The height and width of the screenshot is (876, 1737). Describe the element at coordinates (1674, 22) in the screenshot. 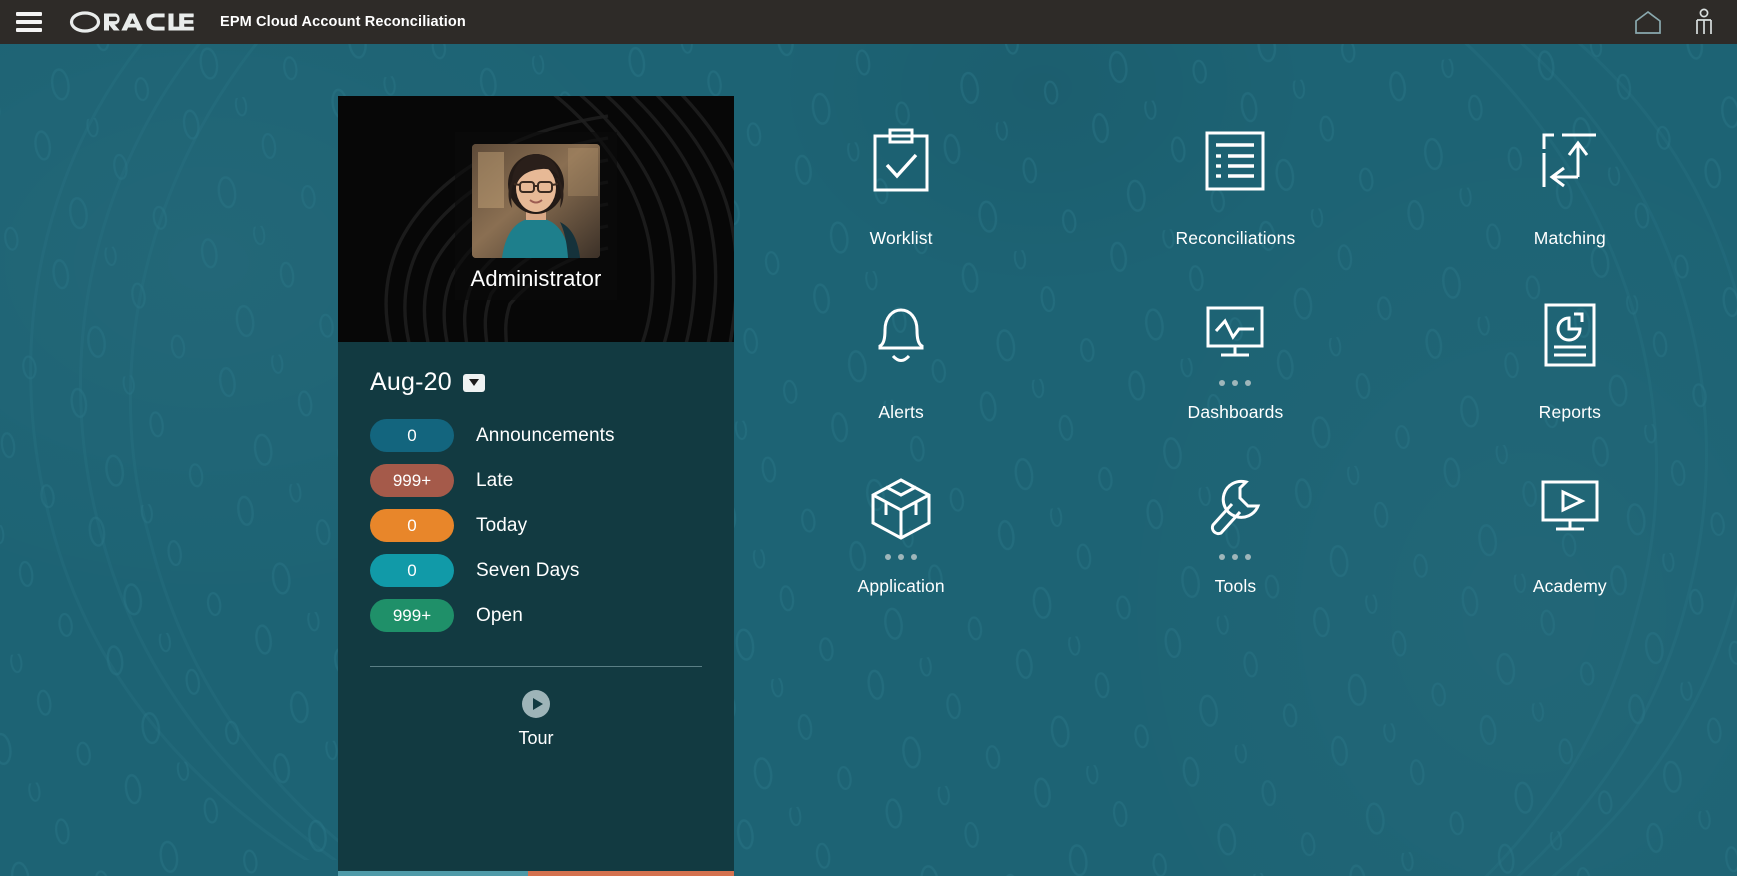

I see `topbar-actions` at that location.